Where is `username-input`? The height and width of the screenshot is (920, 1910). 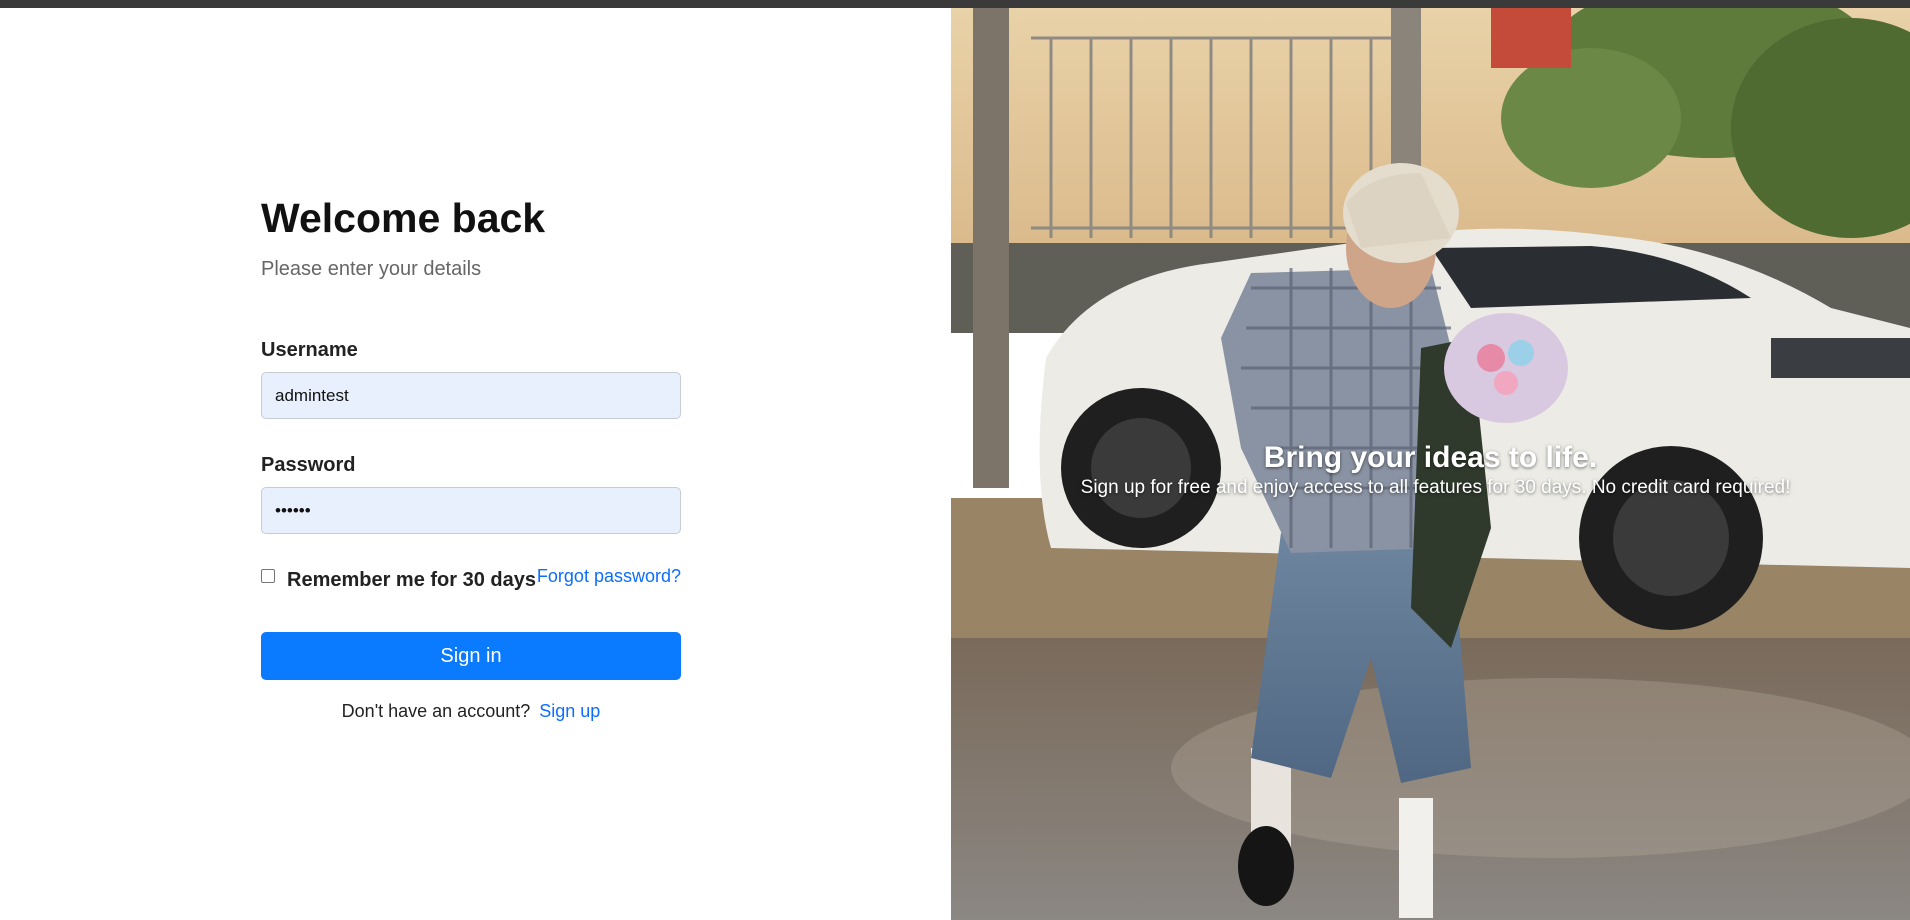
username-input is located at coordinates (471, 395).